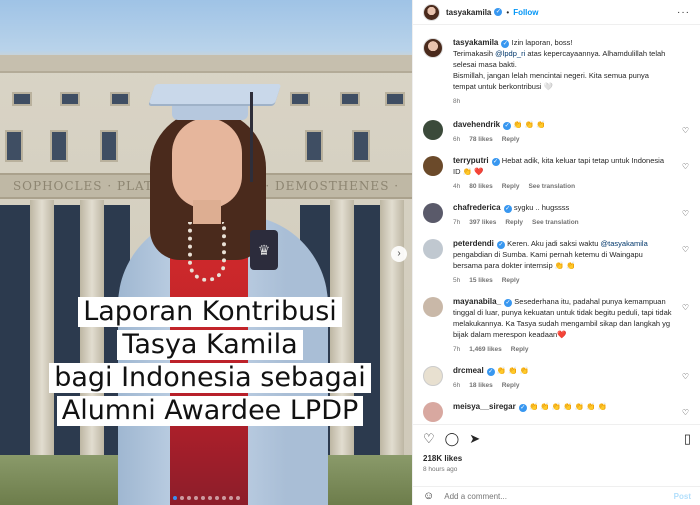 The width and height of the screenshot is (700, 505). I want to click on bookmark-icon: ▯, so click(687, 439).